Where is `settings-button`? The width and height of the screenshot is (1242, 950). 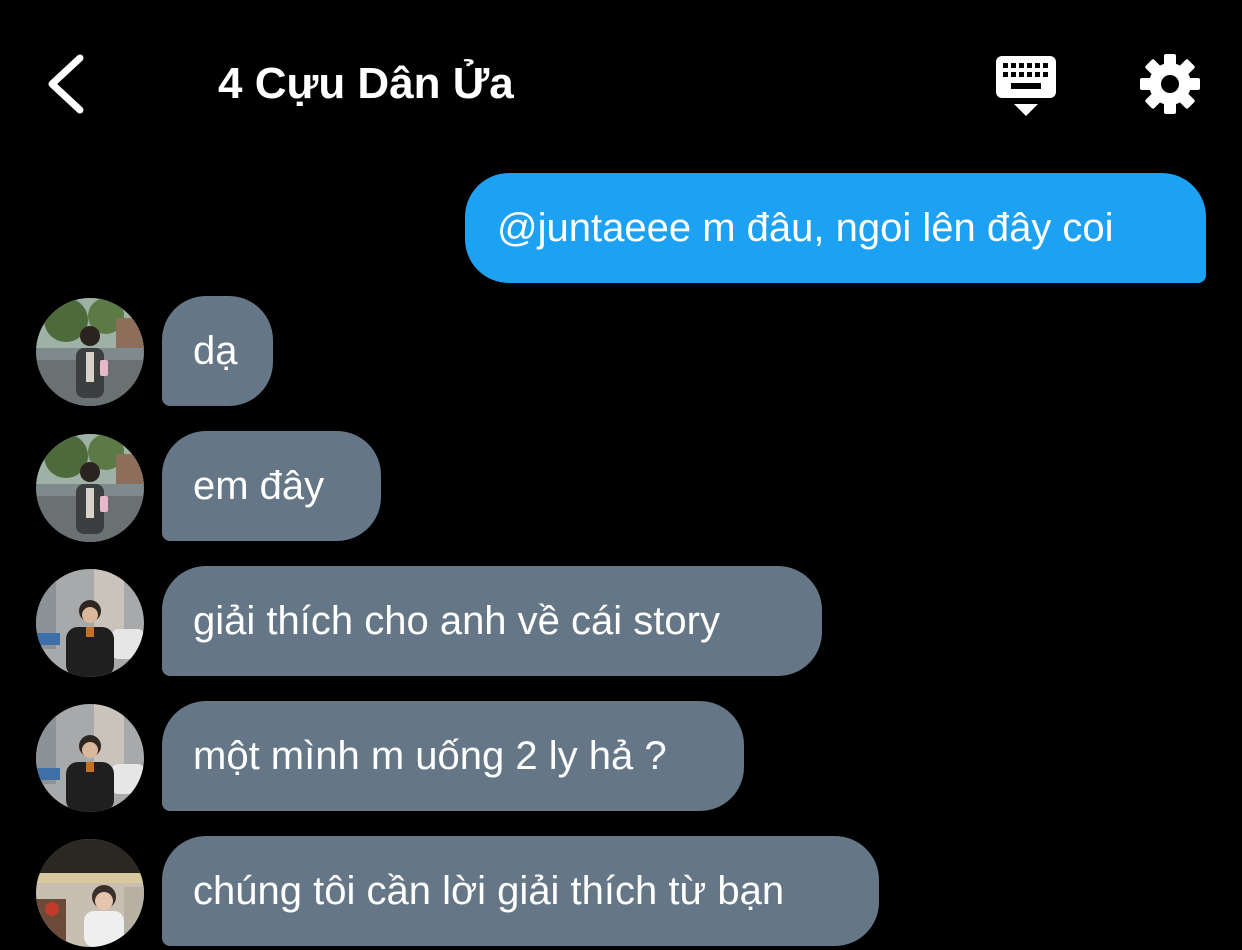
settings-button is located at coordinates (1170, 84).